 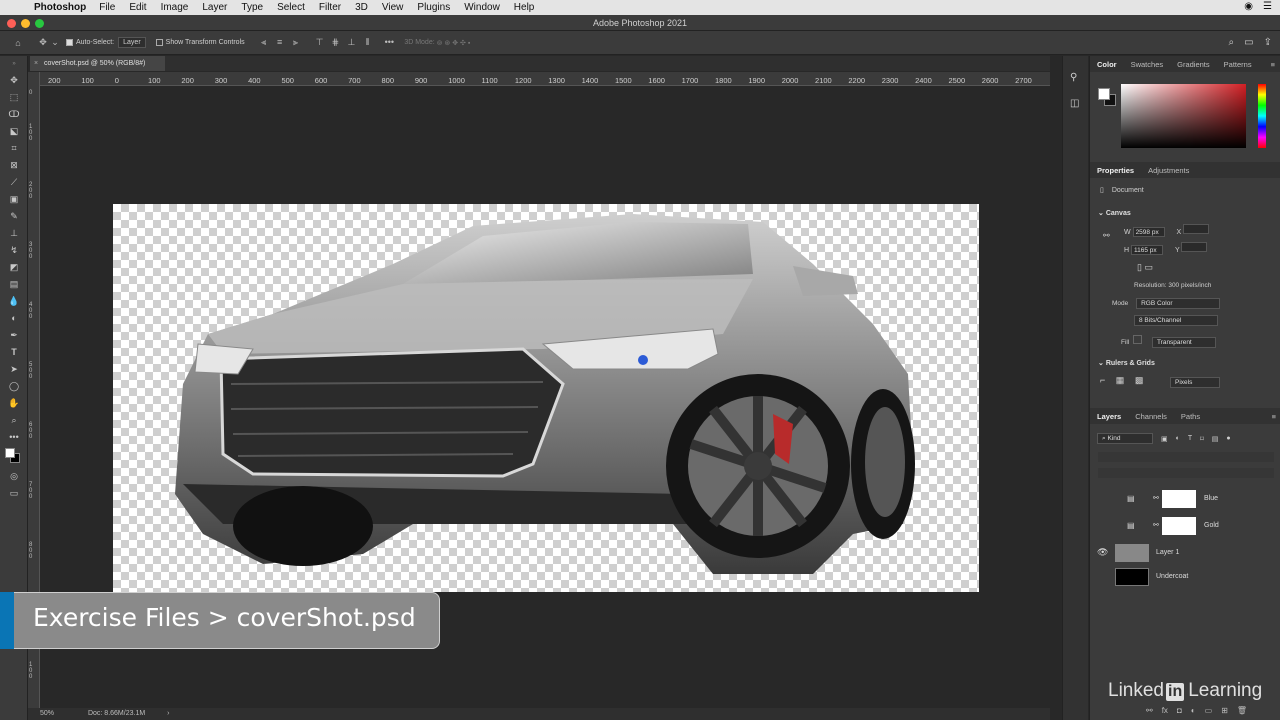 I want to click on filter-kind-dropdown: ⌕ Kind, so click(x=1125, y=438).